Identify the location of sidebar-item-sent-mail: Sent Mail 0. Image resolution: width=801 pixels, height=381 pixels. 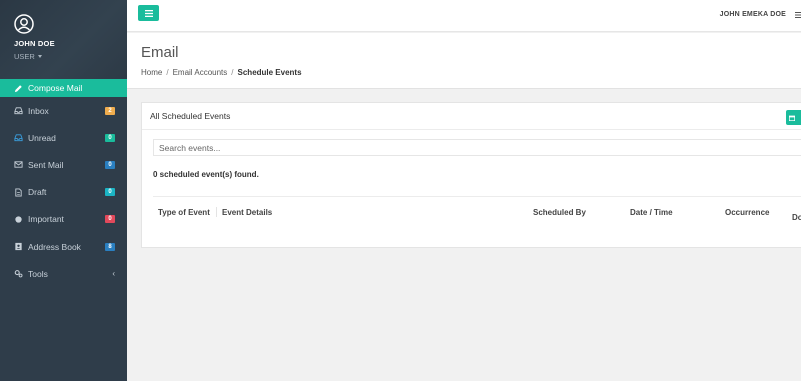
(63, 164).